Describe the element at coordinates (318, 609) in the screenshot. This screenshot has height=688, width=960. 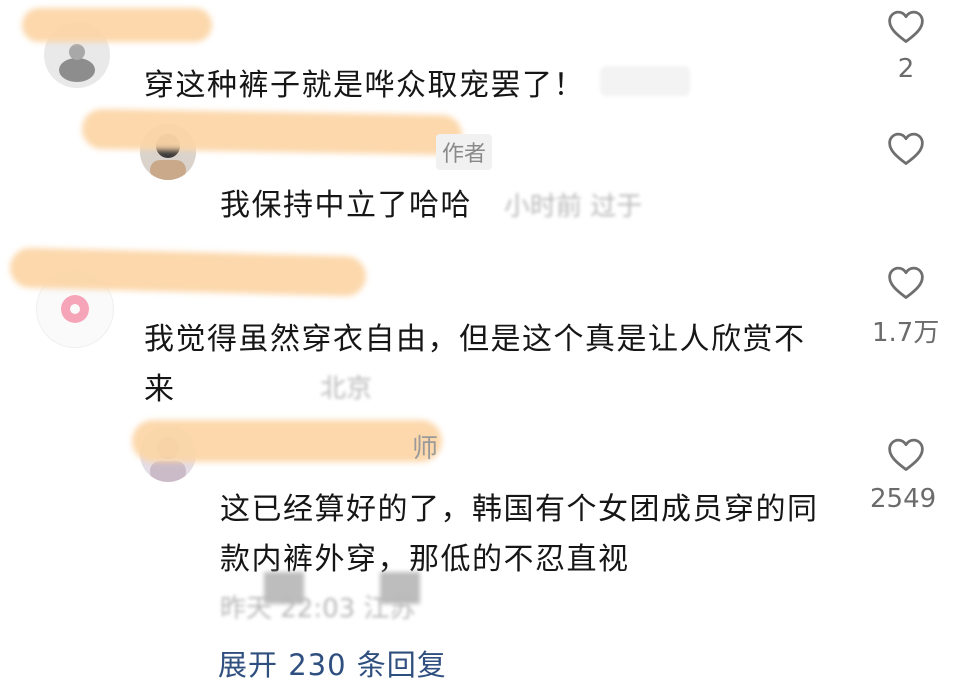
I see `comment-meta: 昨天 22:03 江苏` at that location.